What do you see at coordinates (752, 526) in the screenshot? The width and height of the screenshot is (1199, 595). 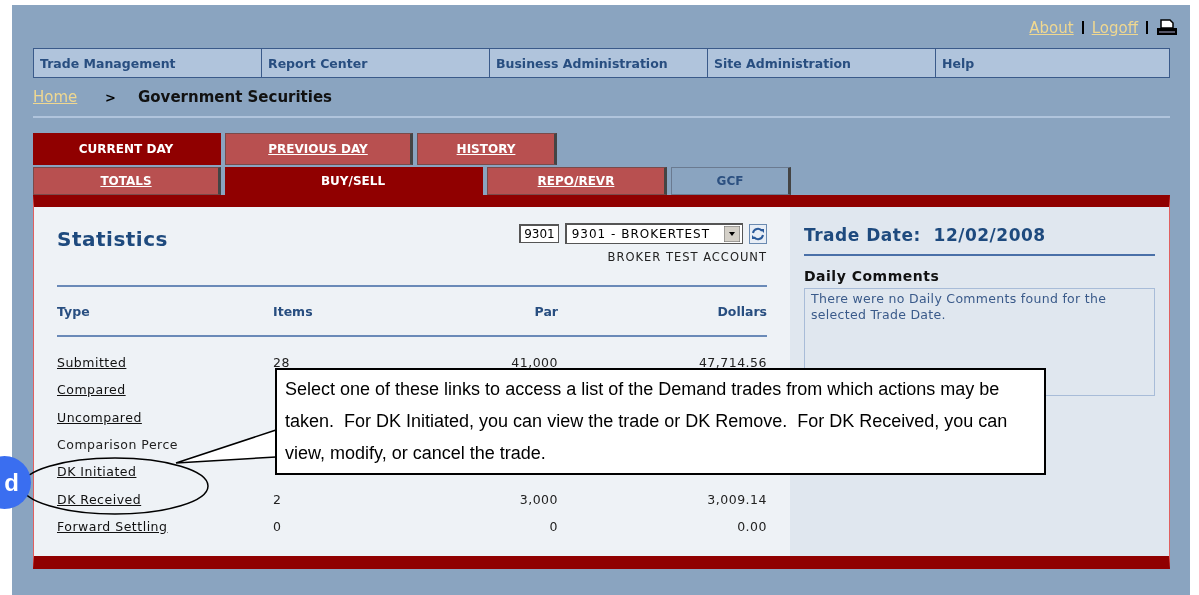 I see `table-cell: 0.00` at bounding box center [752, 526].